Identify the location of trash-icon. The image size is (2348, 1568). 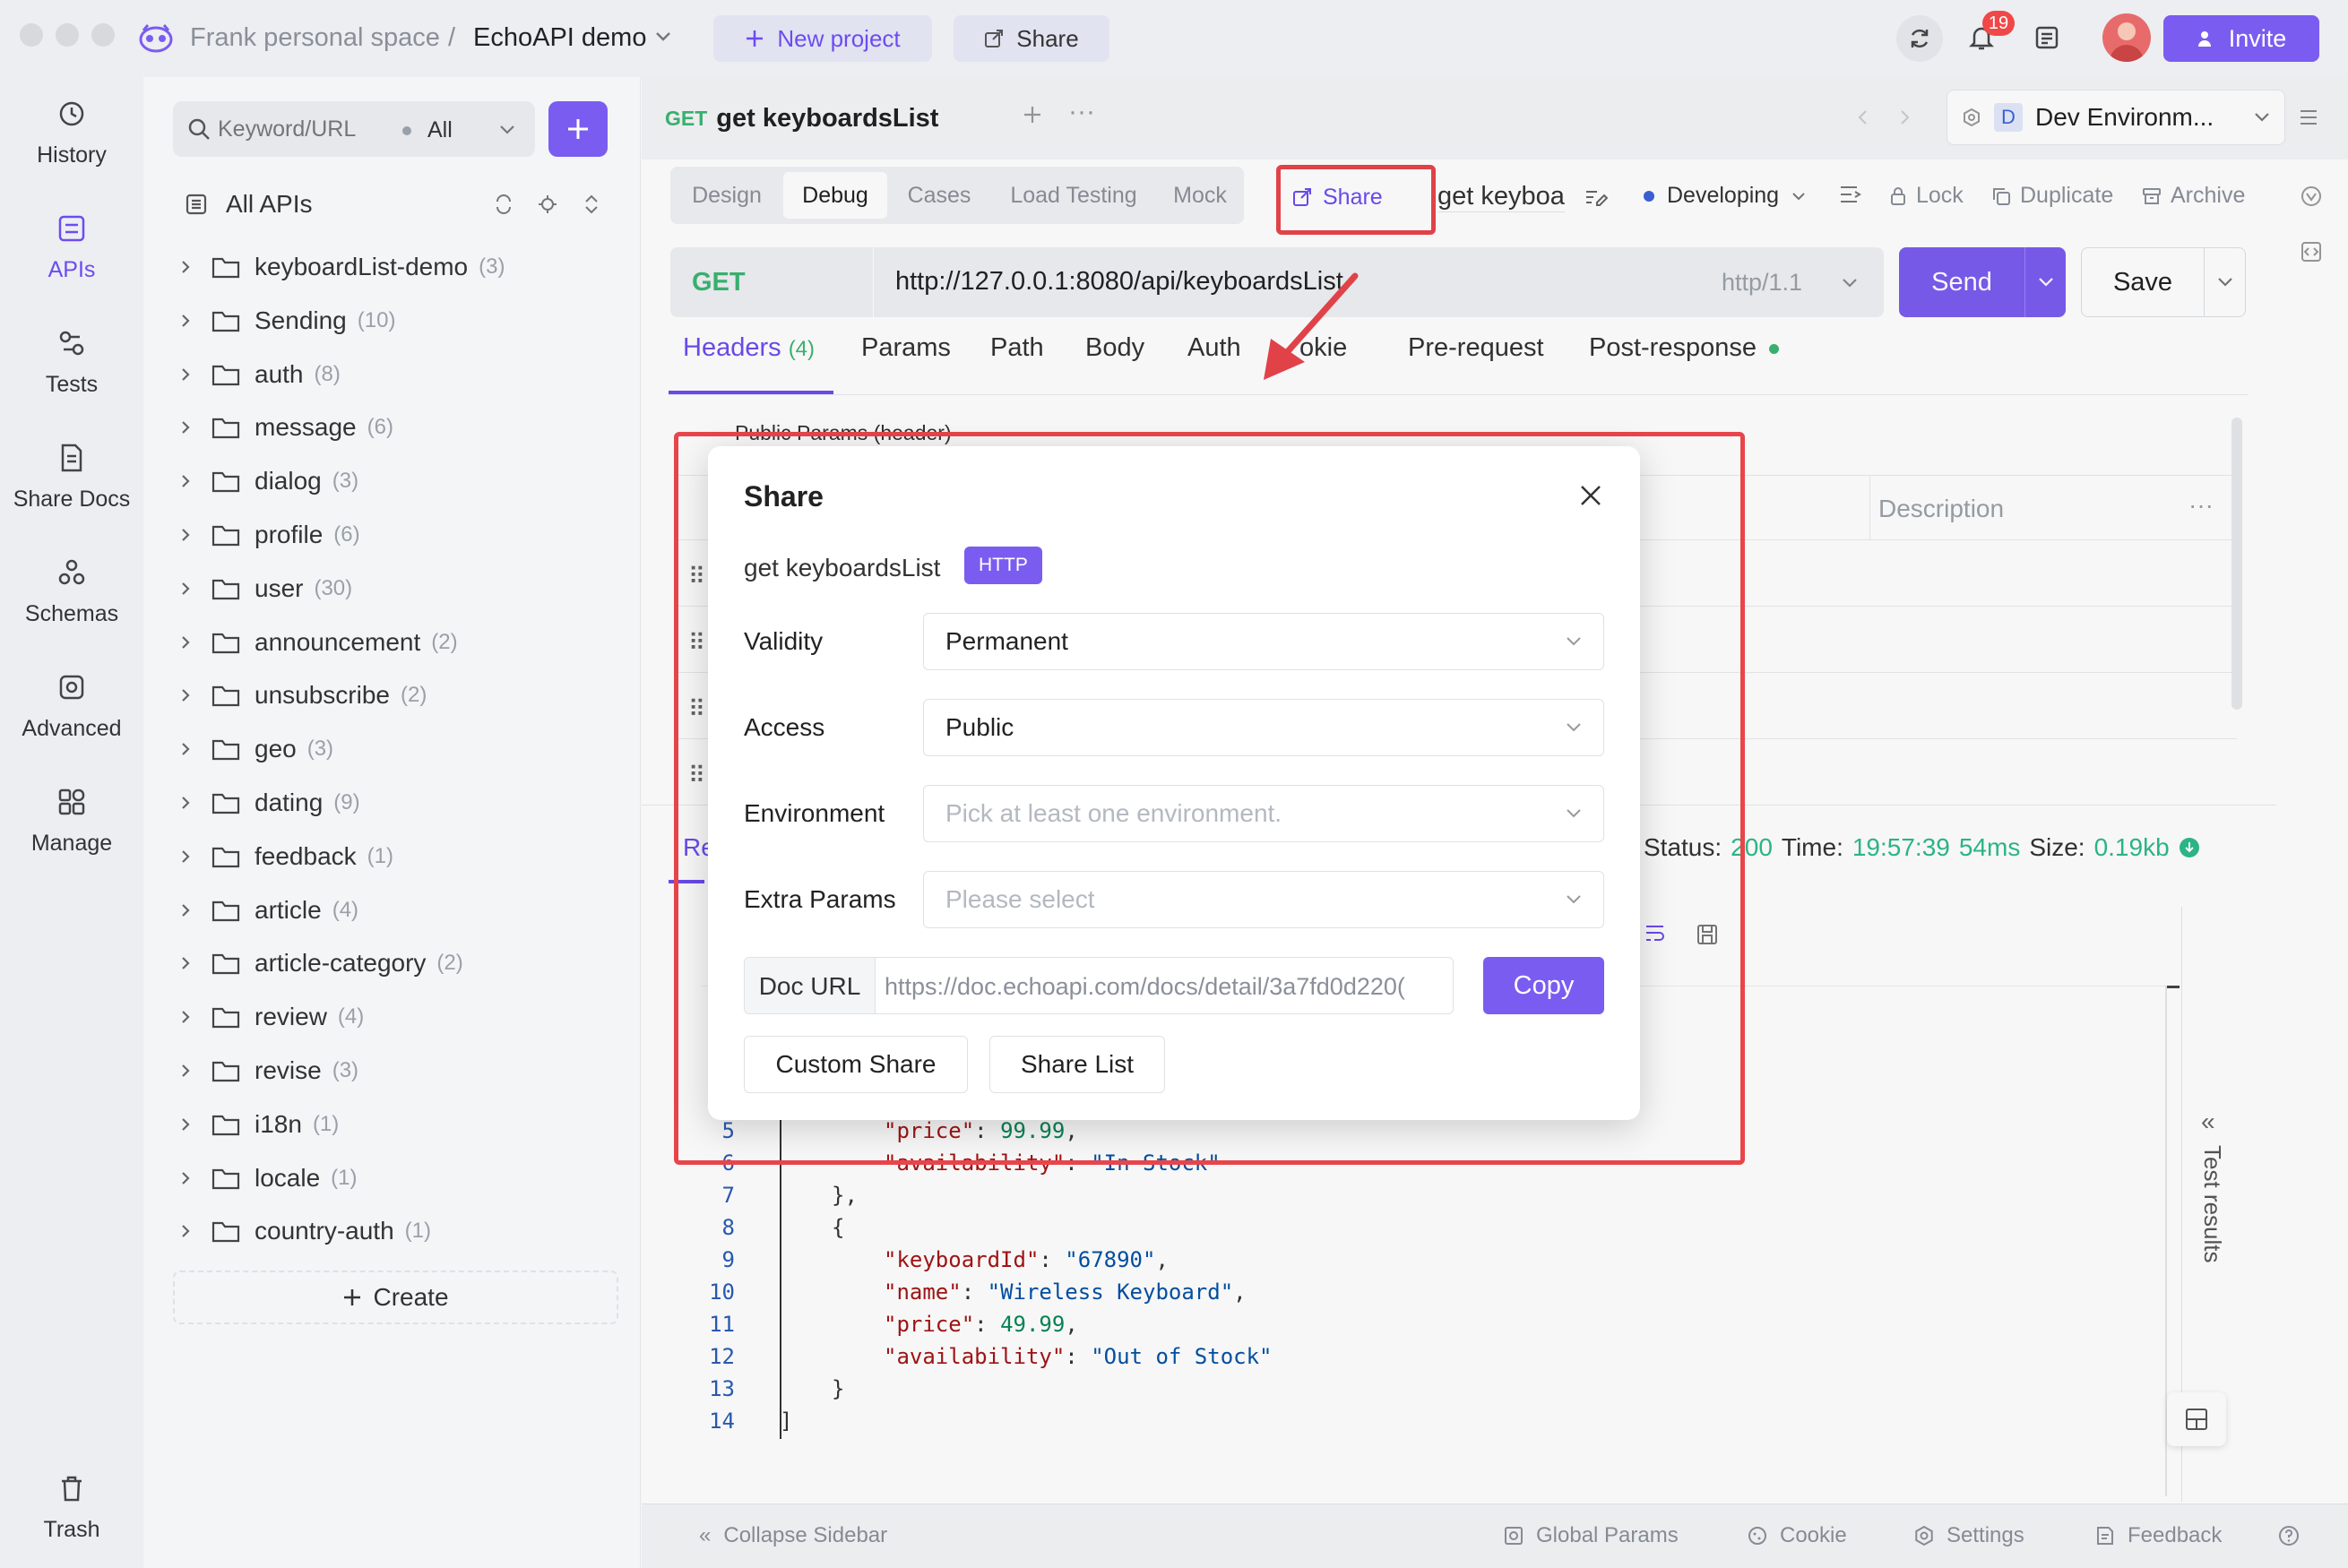
(71, 1488).